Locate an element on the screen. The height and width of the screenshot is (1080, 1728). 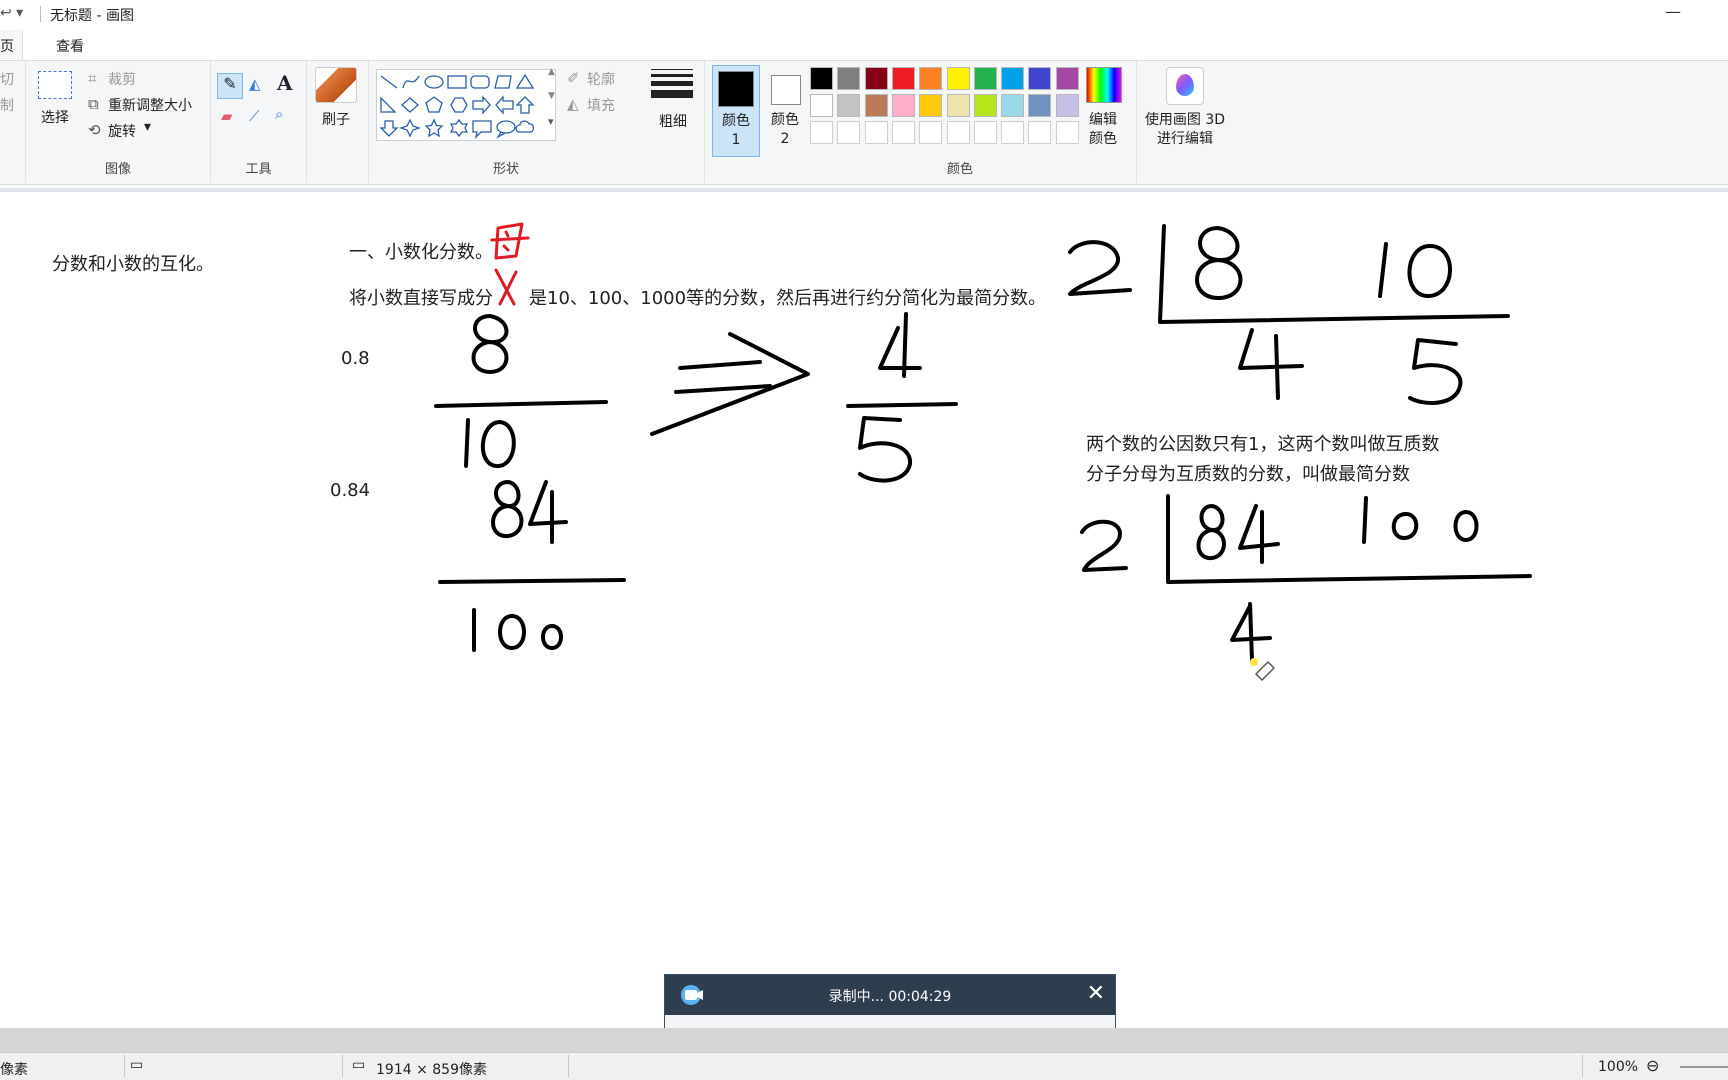
shape-arrow-right-icon is located at coordinates (481, 105).